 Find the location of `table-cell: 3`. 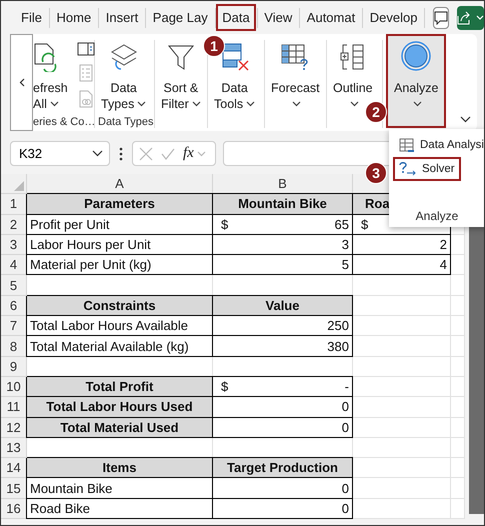

table-cell: 3 is located at coordinates (283, 245).